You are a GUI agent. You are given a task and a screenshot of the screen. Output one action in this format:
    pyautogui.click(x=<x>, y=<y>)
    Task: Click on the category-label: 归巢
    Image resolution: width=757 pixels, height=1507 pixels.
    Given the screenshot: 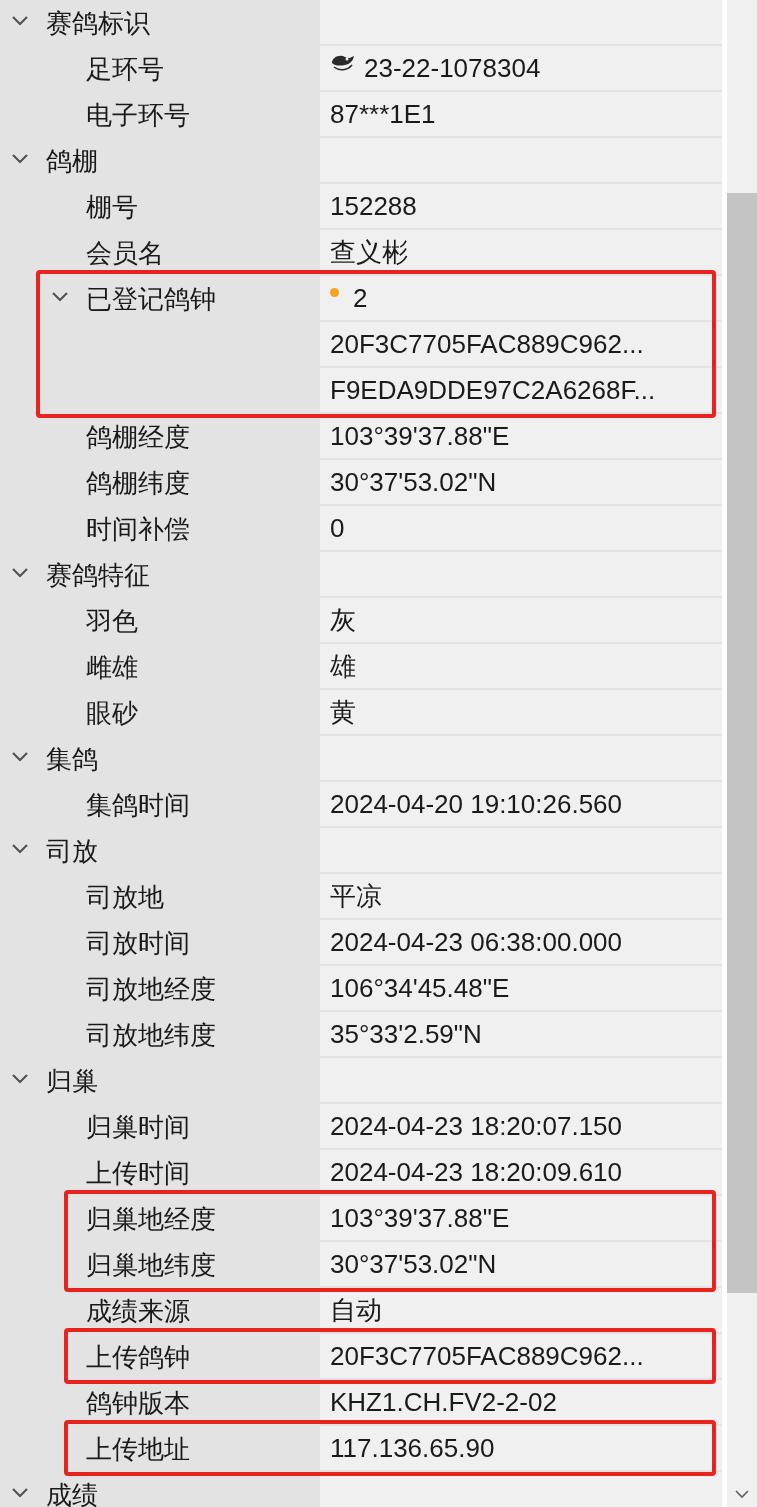 What is the action you would take?
    pyautogui.click(x=72, y=1081)
    